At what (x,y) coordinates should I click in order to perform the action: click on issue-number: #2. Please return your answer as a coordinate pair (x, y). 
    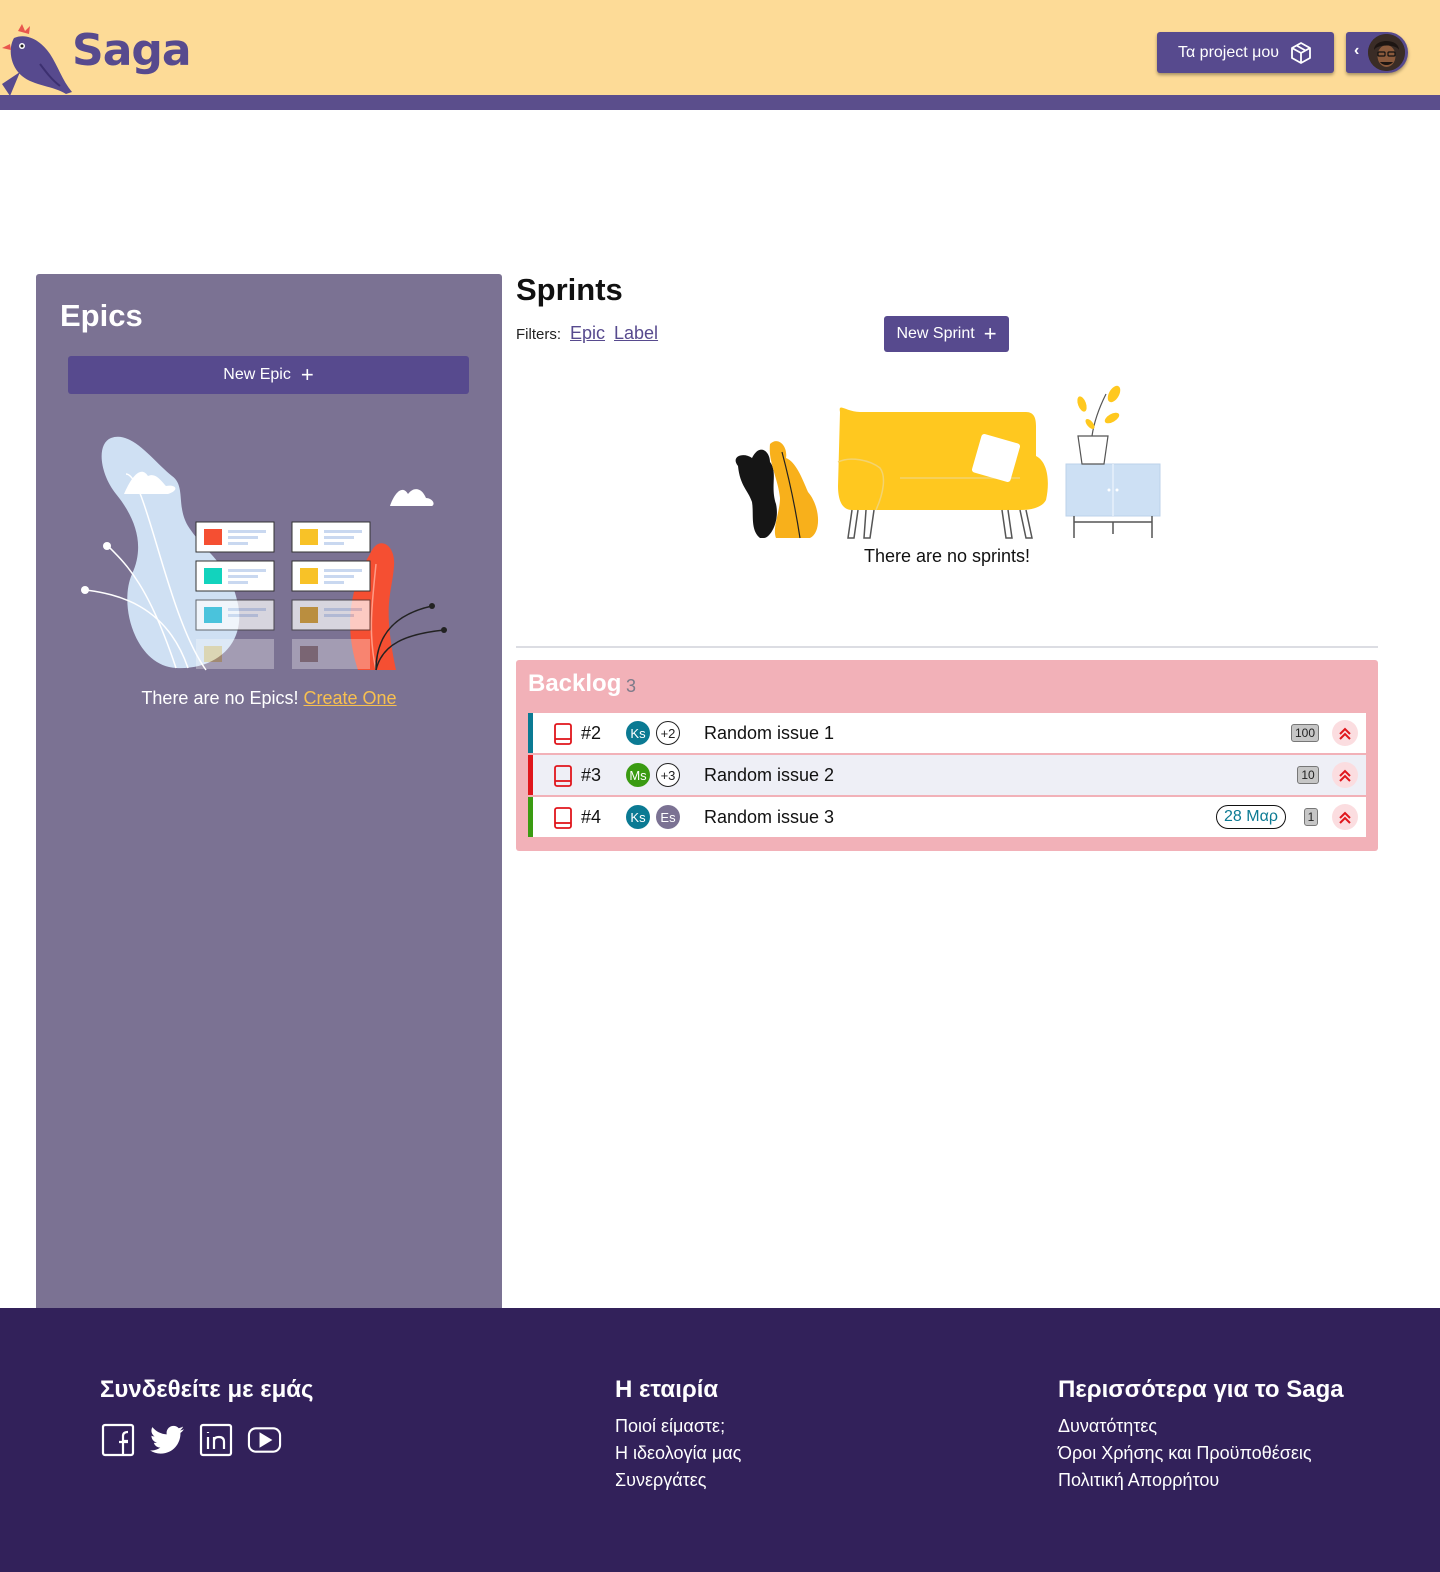
    Looking at the image, I should click on (591, 733).